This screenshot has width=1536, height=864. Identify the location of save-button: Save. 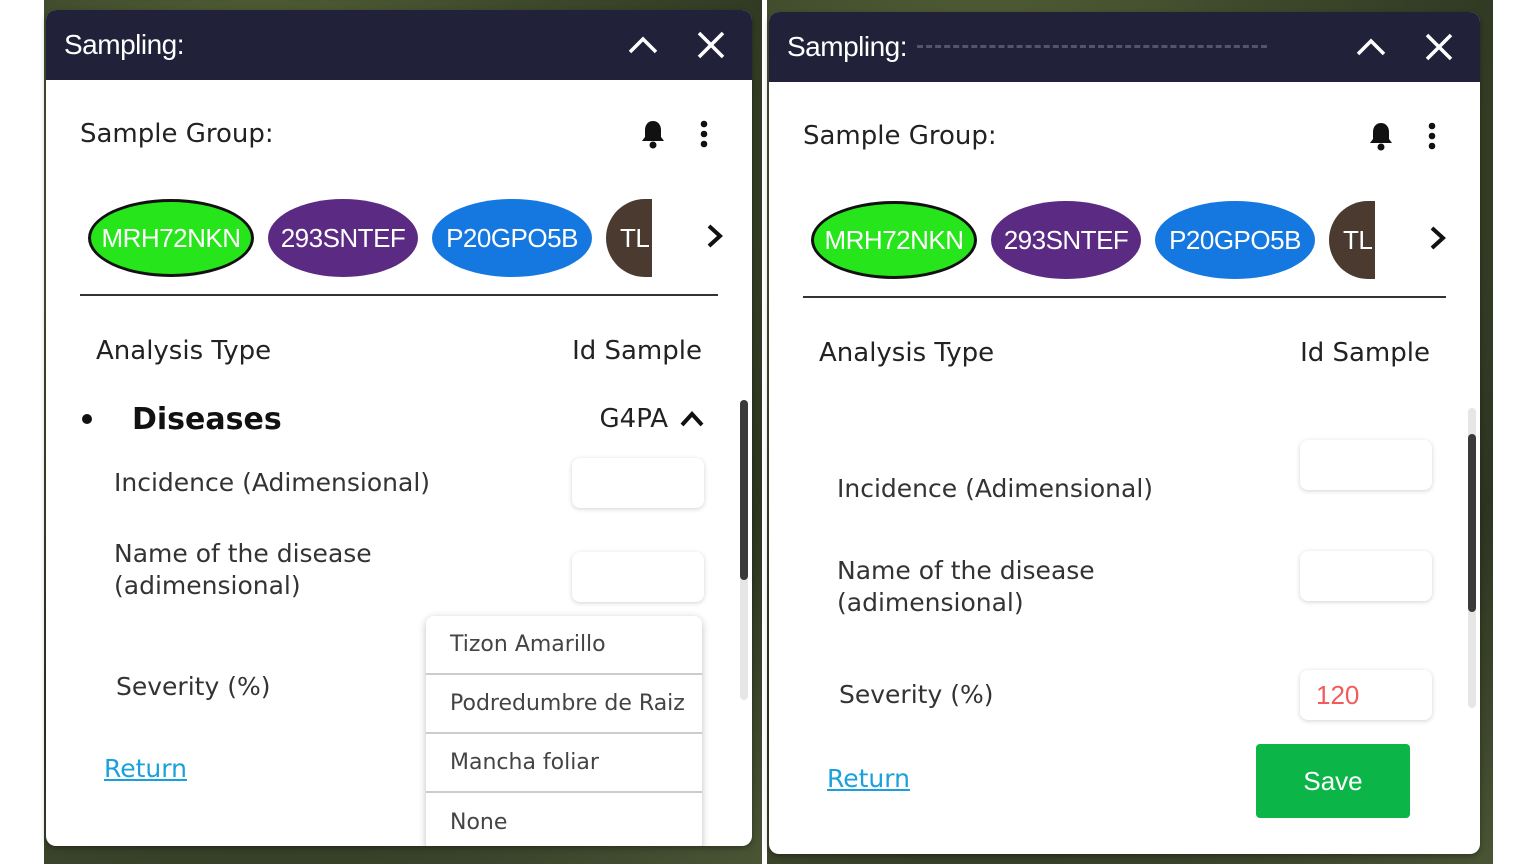
(1333, 781).